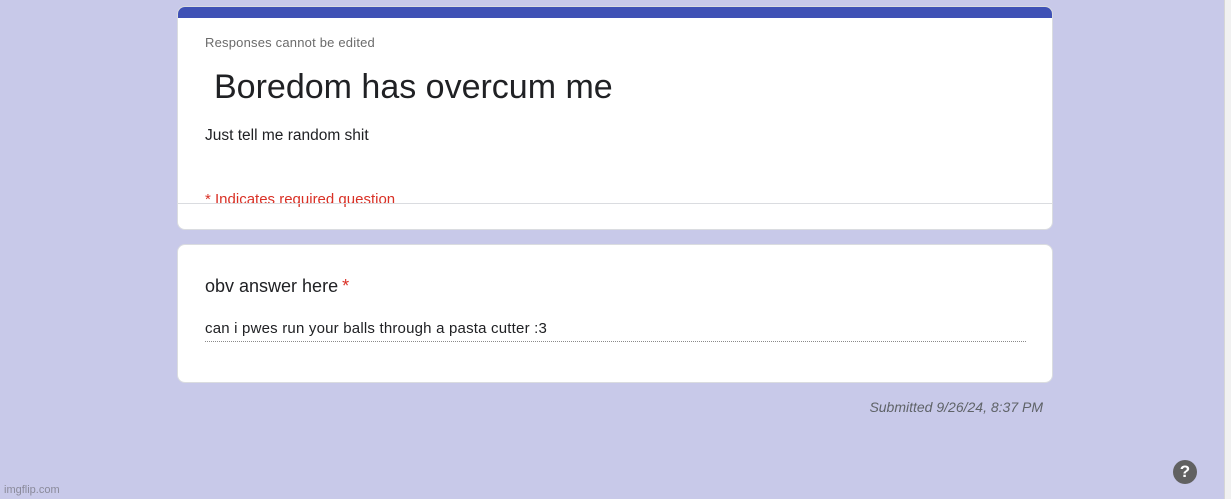 The width and height of the screenshot is (1231, 499). What do you see at coordinates (1227, 249) in the screenshot?
I see `scrollbar` at bounding box center [1227, 249].